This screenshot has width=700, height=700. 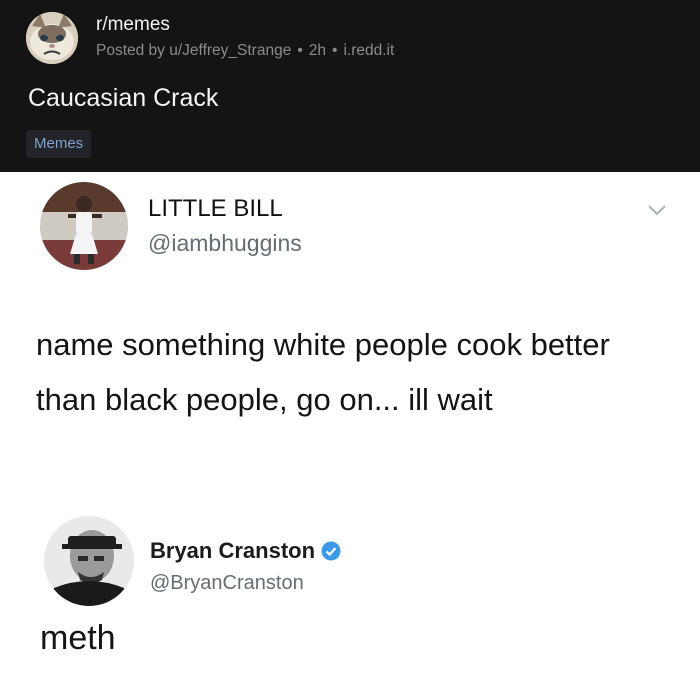 I want to click on display-name: LITTLE BILL, so click(x=215, y=209).